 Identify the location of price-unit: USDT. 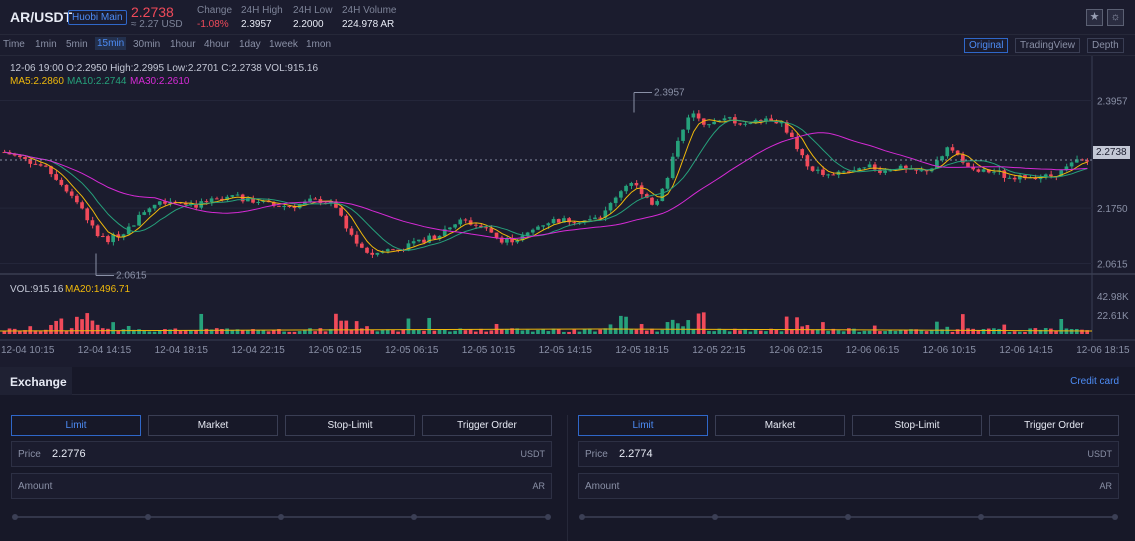
(533, 454).